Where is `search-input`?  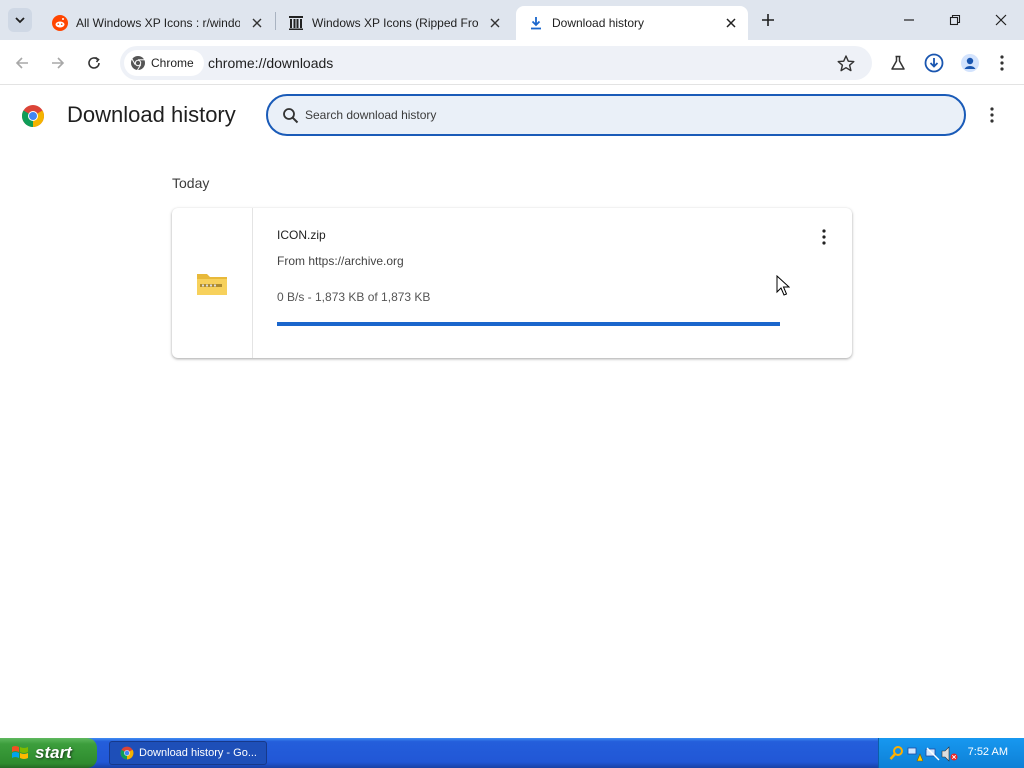 search-input is located at coordinates (615, 115).